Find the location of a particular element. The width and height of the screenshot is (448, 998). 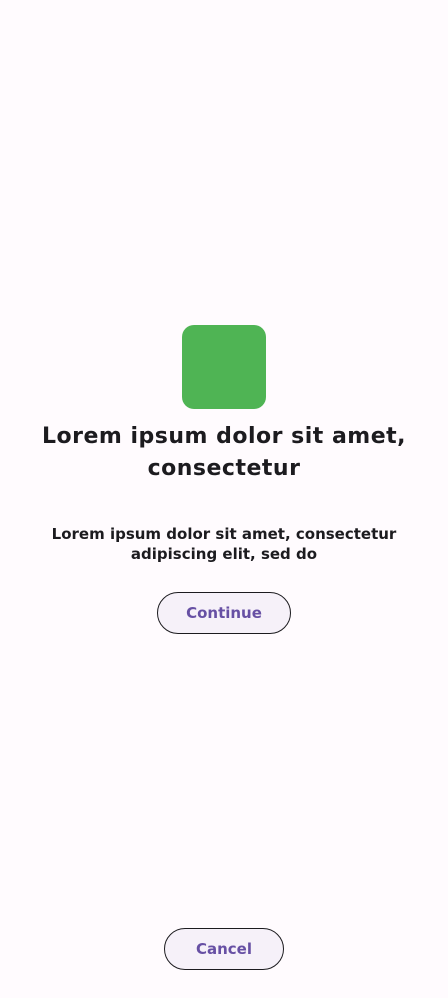

app-icon is located at coordinates (224, 367).